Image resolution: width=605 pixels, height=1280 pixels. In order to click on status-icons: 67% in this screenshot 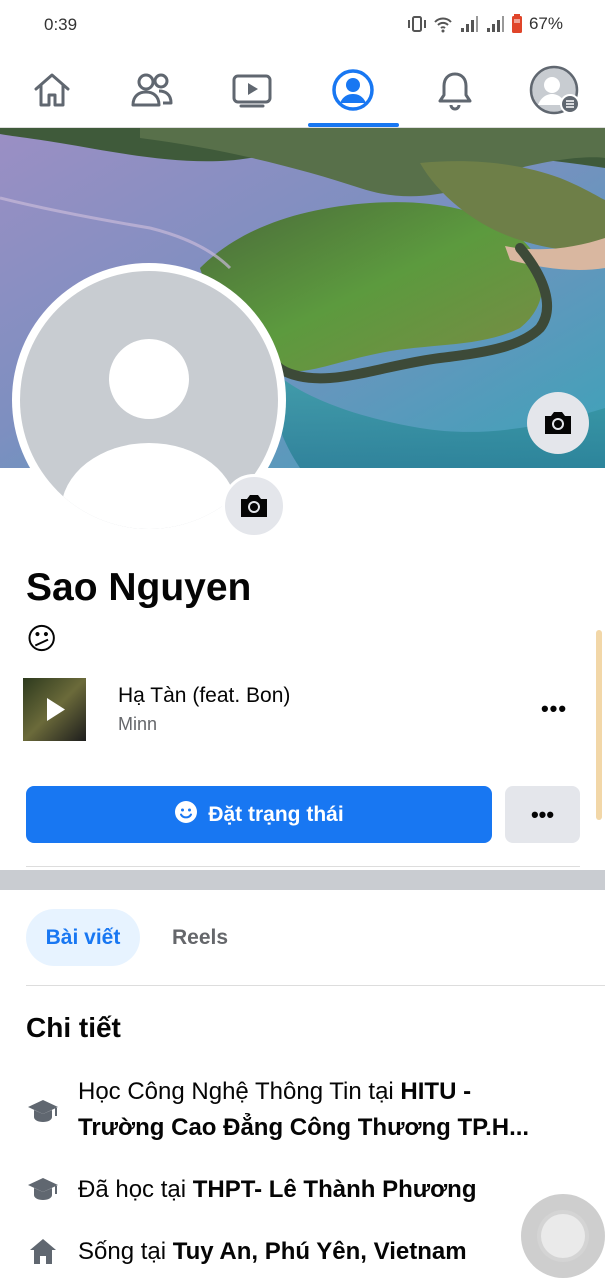, I will do `click(485, 24)`.